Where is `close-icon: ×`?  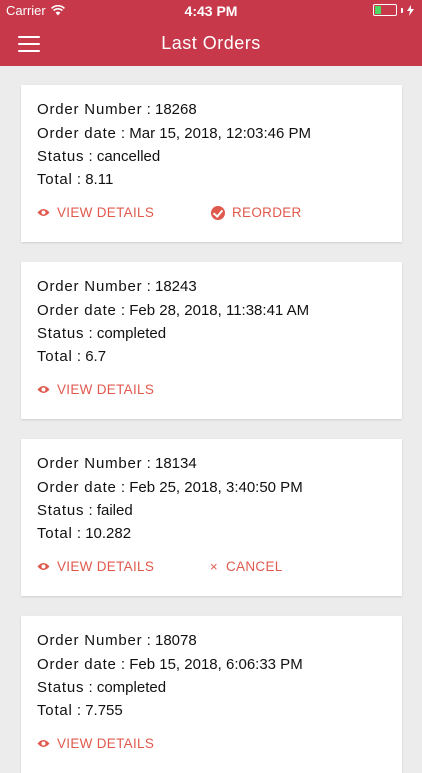
close-icon: × is located at coordinates (214, 566).